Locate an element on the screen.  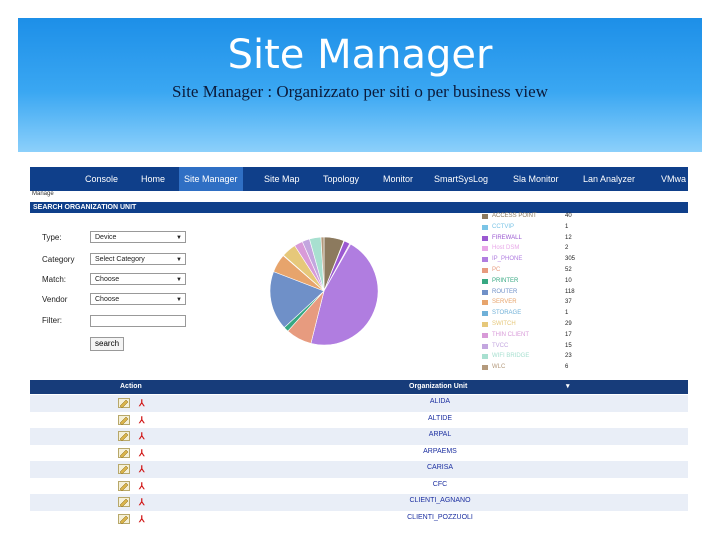
legend-label: PC is located at coordinates (496, 269).